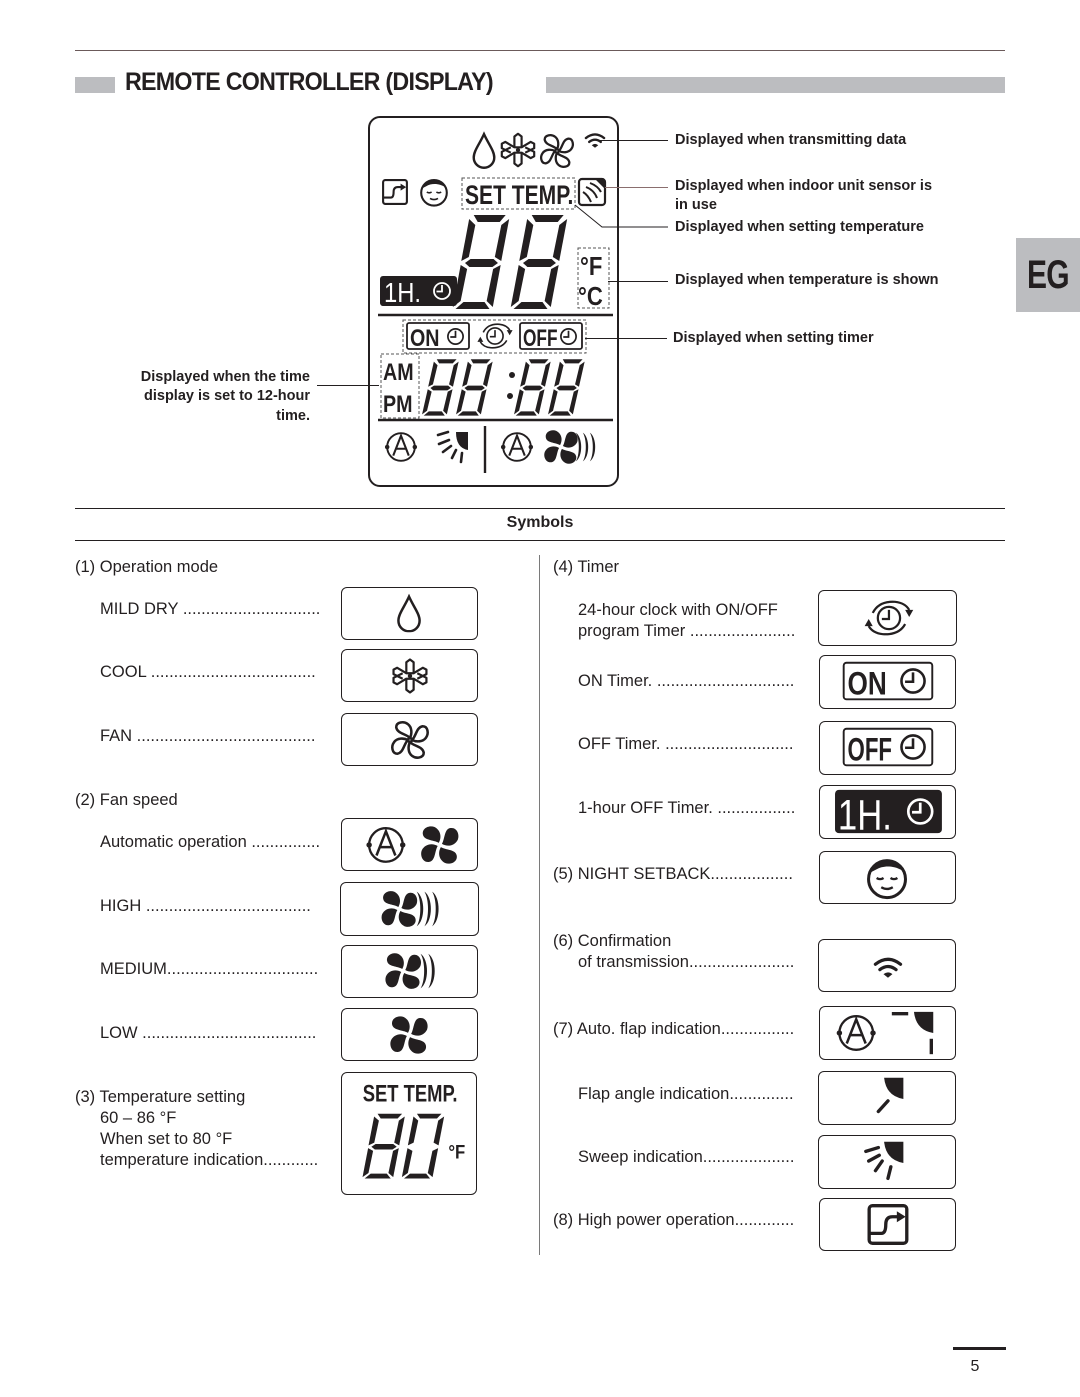 The width and height of the screenshot is (1080, 1397). Describe the element at coordinates (883, 1106) in the screenshot. I see `flap-angle-line` at that location.